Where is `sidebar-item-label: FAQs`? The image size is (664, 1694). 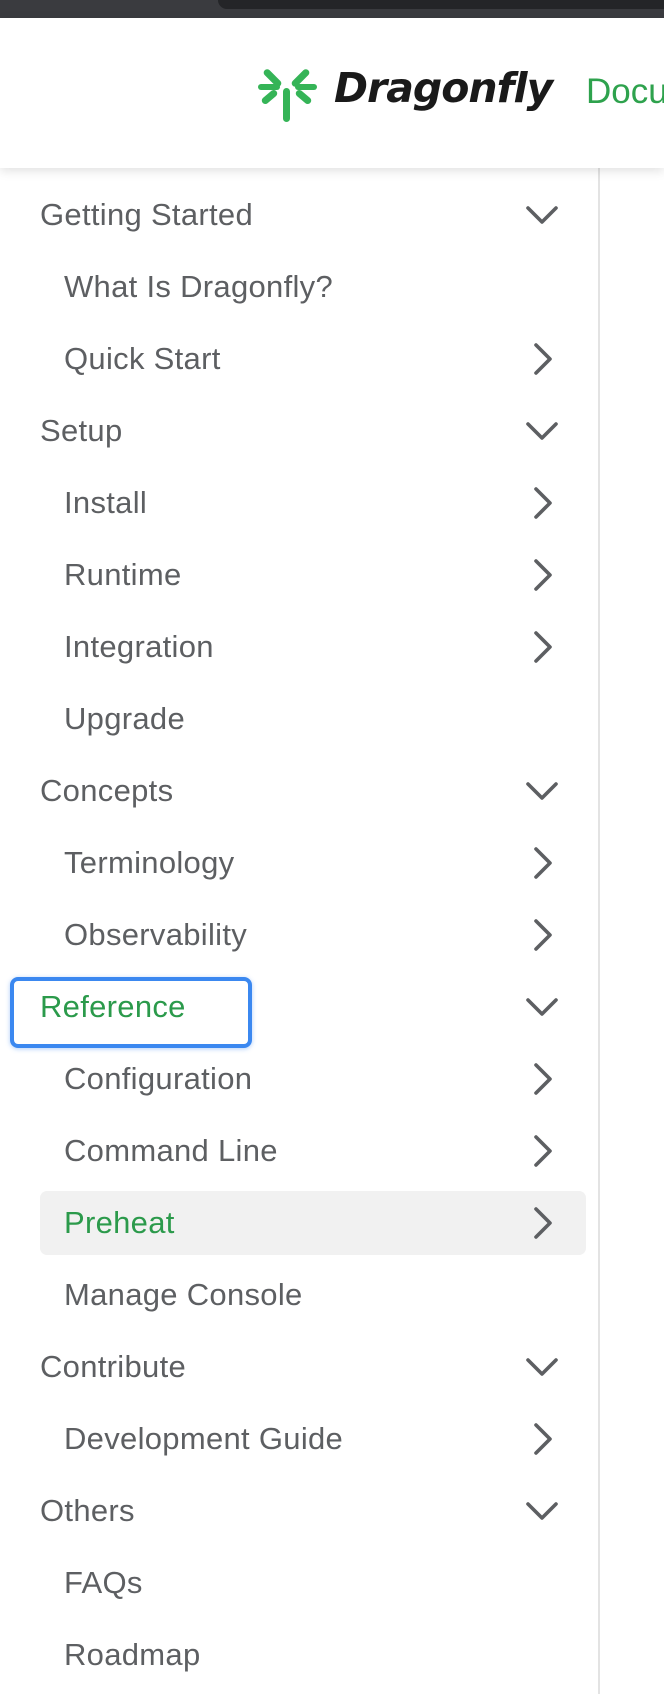
sidebar-item-label: FAQs is located at coordinates (103, 1582).